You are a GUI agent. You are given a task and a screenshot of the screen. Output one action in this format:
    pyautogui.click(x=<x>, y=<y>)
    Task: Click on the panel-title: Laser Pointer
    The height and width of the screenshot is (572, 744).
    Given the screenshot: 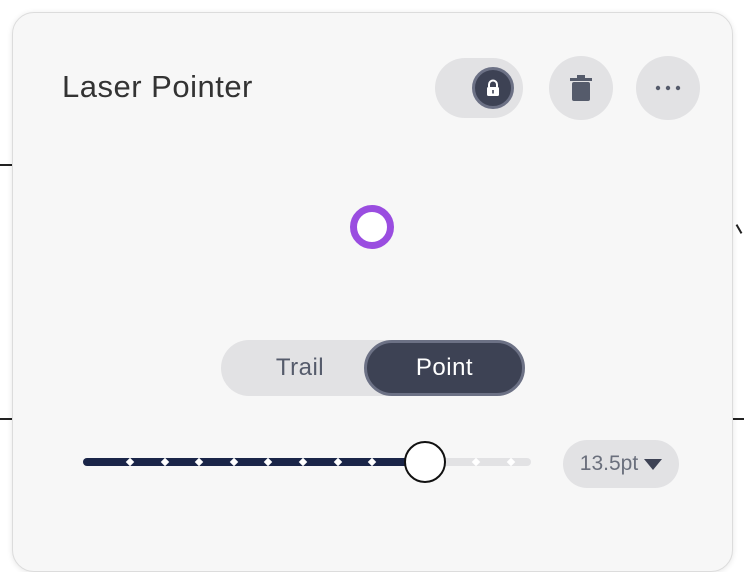 What is the action you would take?
    pyautogui.click(x=157, y=87)
    